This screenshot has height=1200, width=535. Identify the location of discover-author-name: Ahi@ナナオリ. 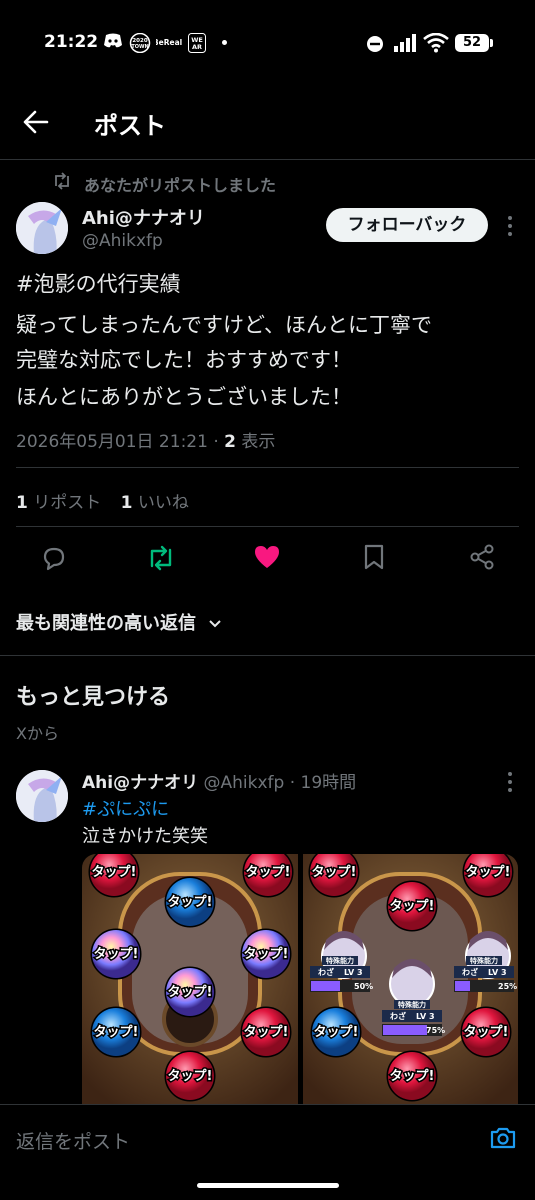
(140, 783).